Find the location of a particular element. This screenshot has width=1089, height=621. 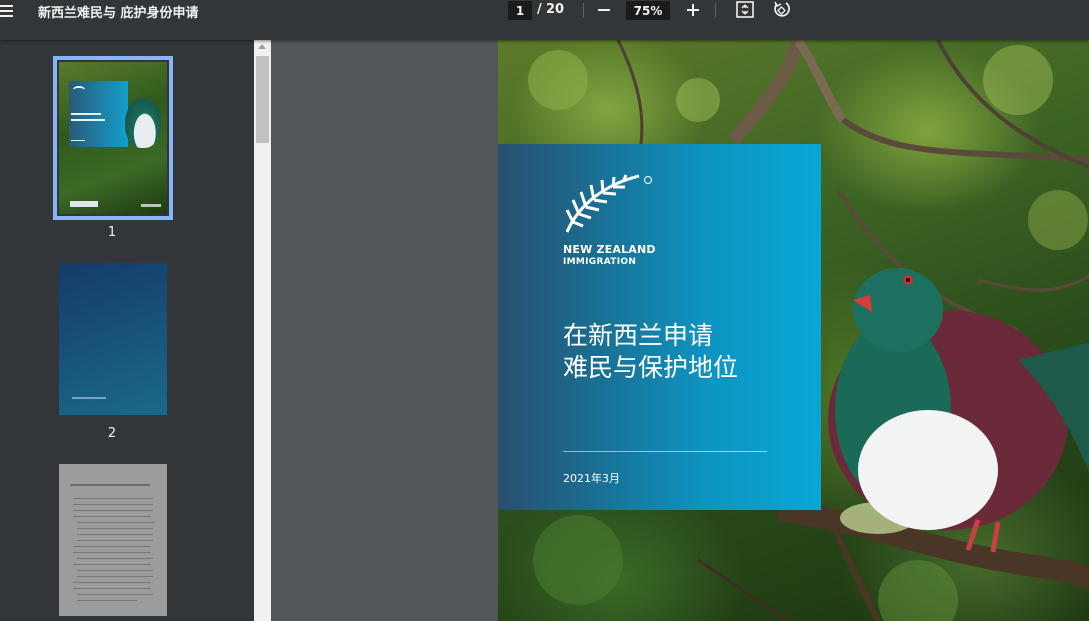

document-title: 新西兰难民与 庇护身份申请 is located at coordinates (118, 13).